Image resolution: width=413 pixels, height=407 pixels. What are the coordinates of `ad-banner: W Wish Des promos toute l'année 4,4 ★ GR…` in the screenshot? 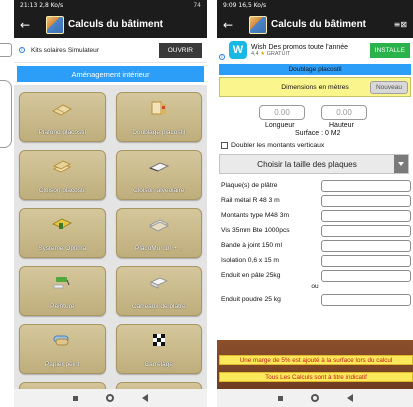 It's located at (315, 50).